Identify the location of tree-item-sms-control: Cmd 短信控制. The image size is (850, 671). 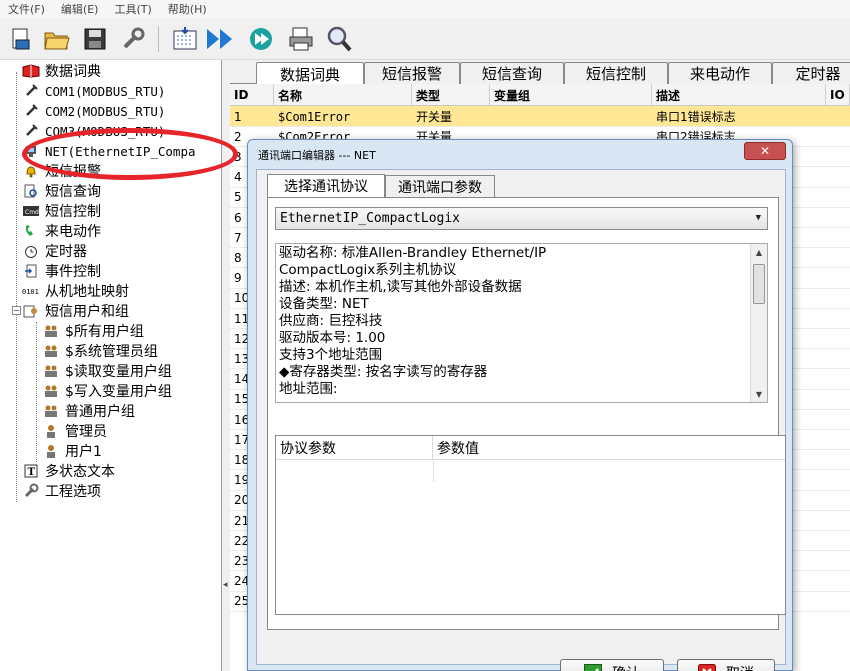
(61, 211).